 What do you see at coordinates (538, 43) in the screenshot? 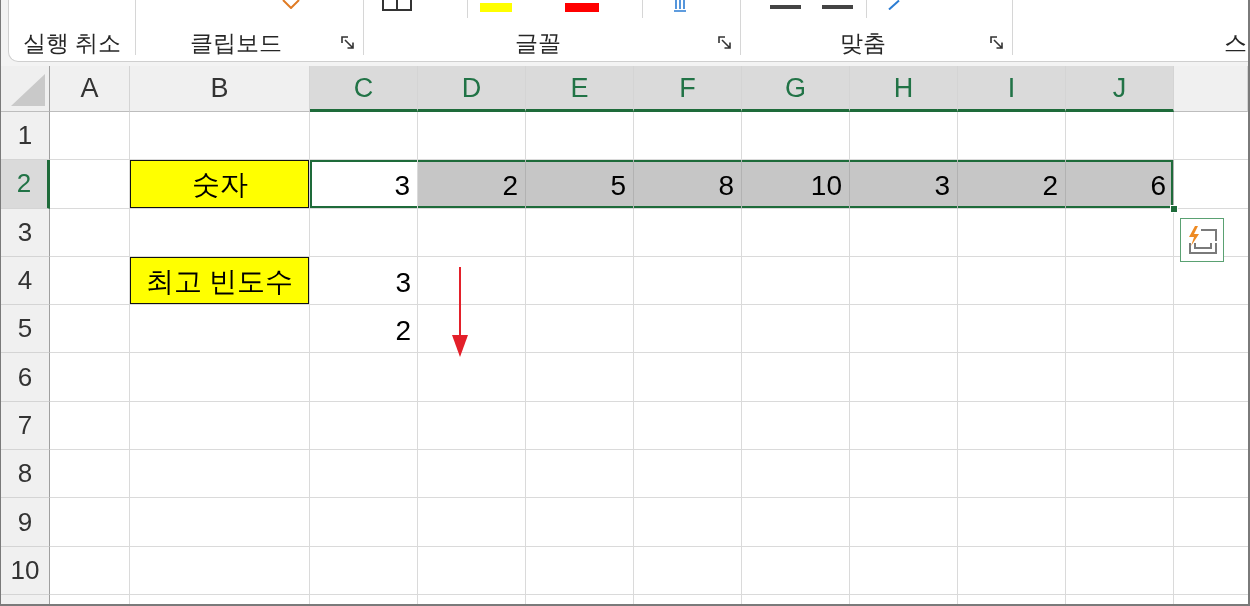
I see `group-label: 글꼴` at bounding box center [538, 43].